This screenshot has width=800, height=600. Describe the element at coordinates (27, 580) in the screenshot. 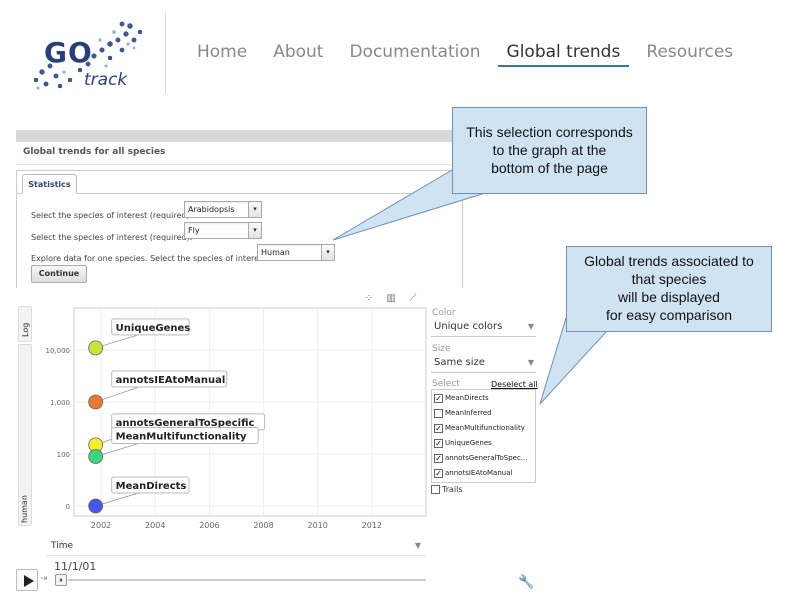

I see `play-button` at that location.